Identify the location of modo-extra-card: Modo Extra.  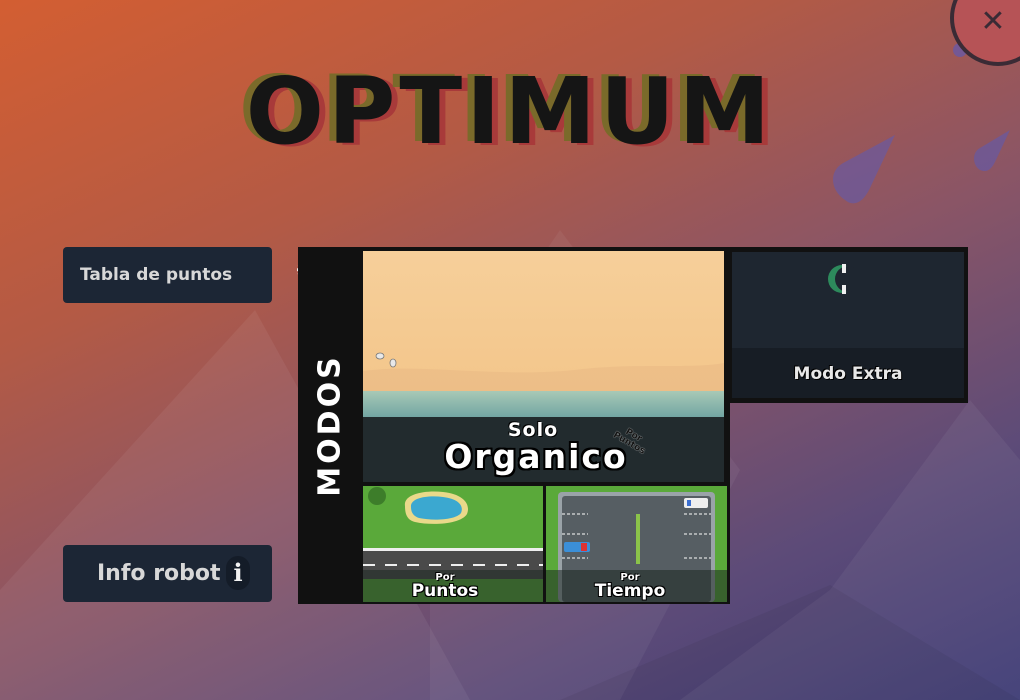
(848, 325).